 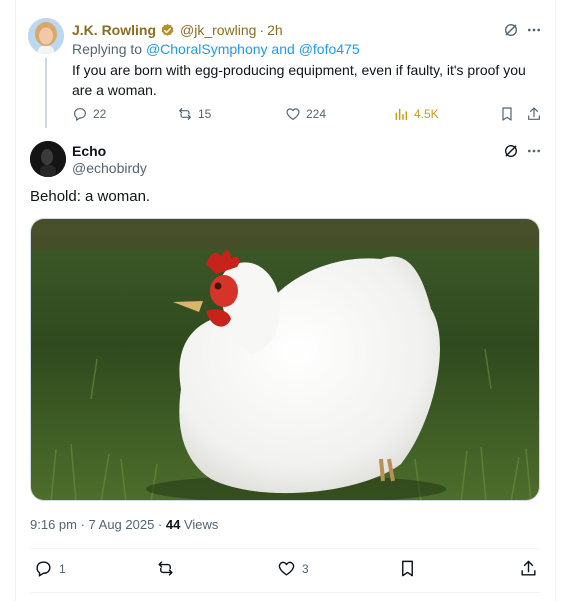 I want to click on like-count: 3, so click(x=305, y=568).